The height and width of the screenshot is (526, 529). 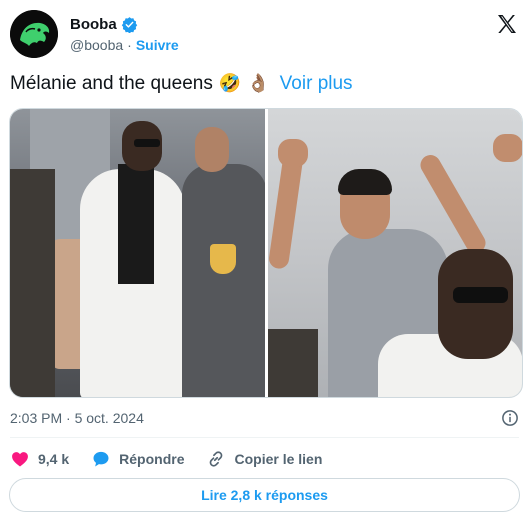 What do you see at coordinates (111, 83) in the screenshot?
I see `tweet-body: Mélanie and the queens` at bounding box center [111, 83].